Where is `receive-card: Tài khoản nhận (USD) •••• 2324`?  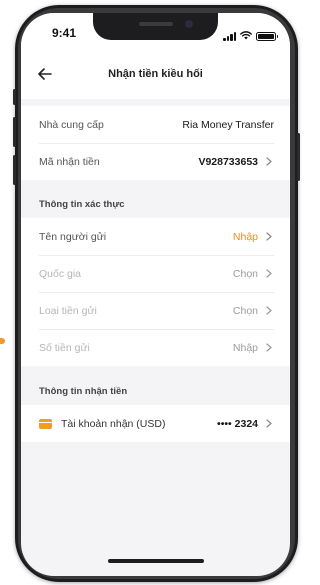 receive-card: Tài khoản nhận (USD) •••• 2324 is located at coordinates (155, 423).